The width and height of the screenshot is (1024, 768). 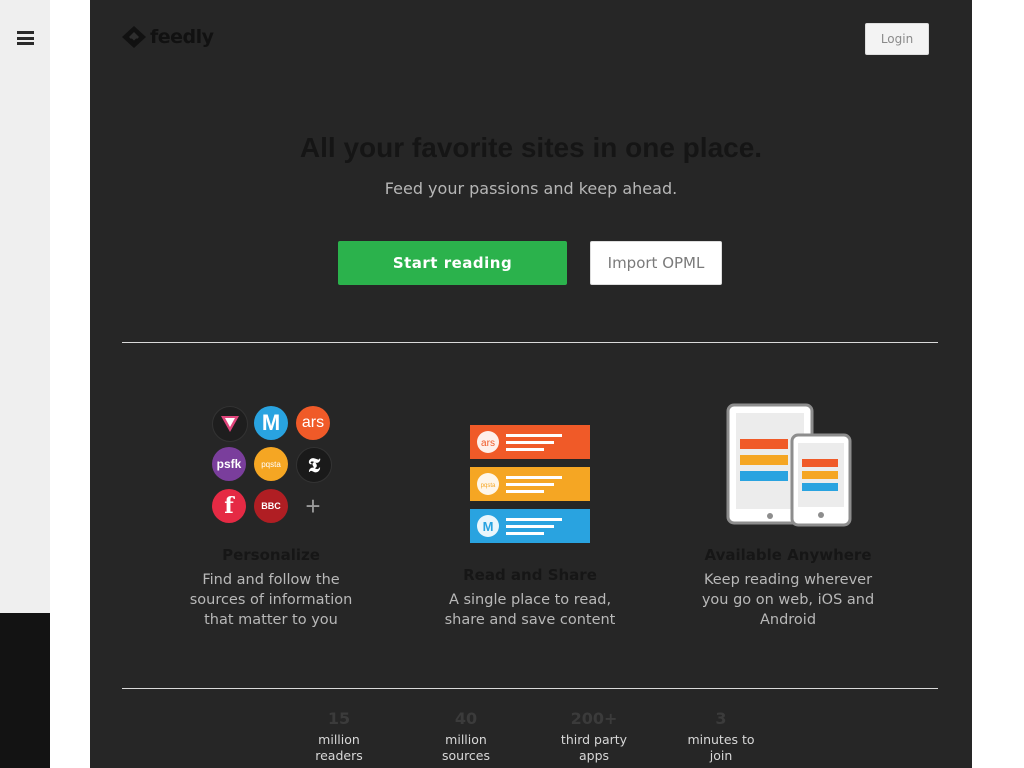 What do you see at coordinates (271, 620) in the screenshot?
I see `feature-desc-line: that matter to you` at bounding box center [271, 620].